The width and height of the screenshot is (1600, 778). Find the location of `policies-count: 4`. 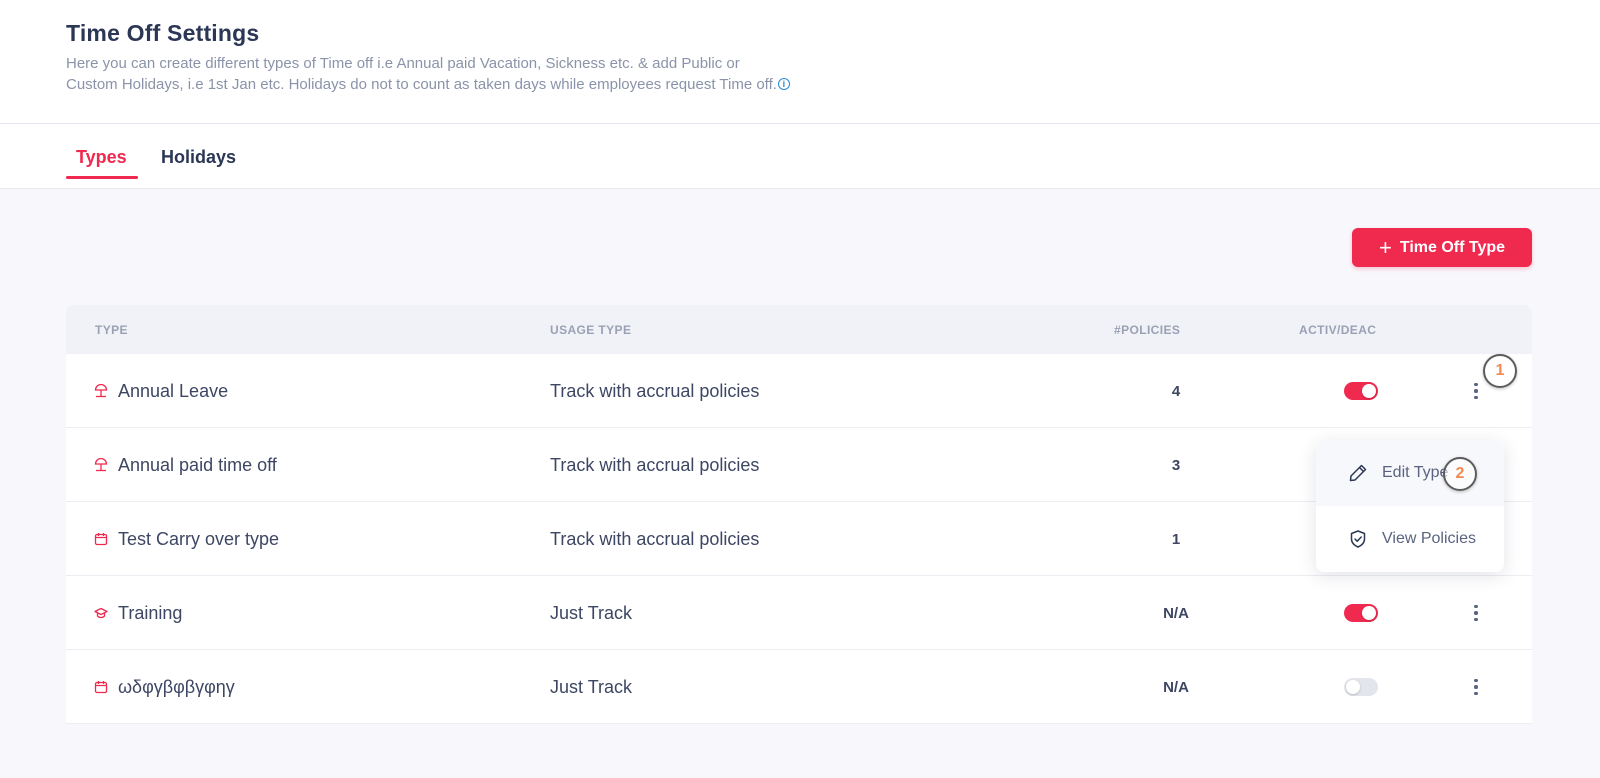

policies-count: 4 is located at coordinates (1176, 391).